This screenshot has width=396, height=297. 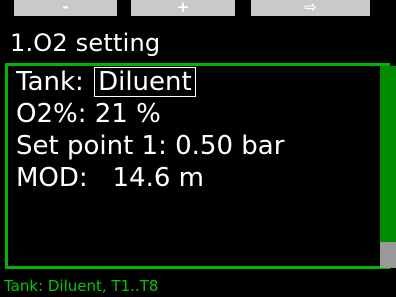 What do you see at coordinates (64, 178) in the screenshot?
I see `mod-label: MOD:` at bounding box center [64, 178].